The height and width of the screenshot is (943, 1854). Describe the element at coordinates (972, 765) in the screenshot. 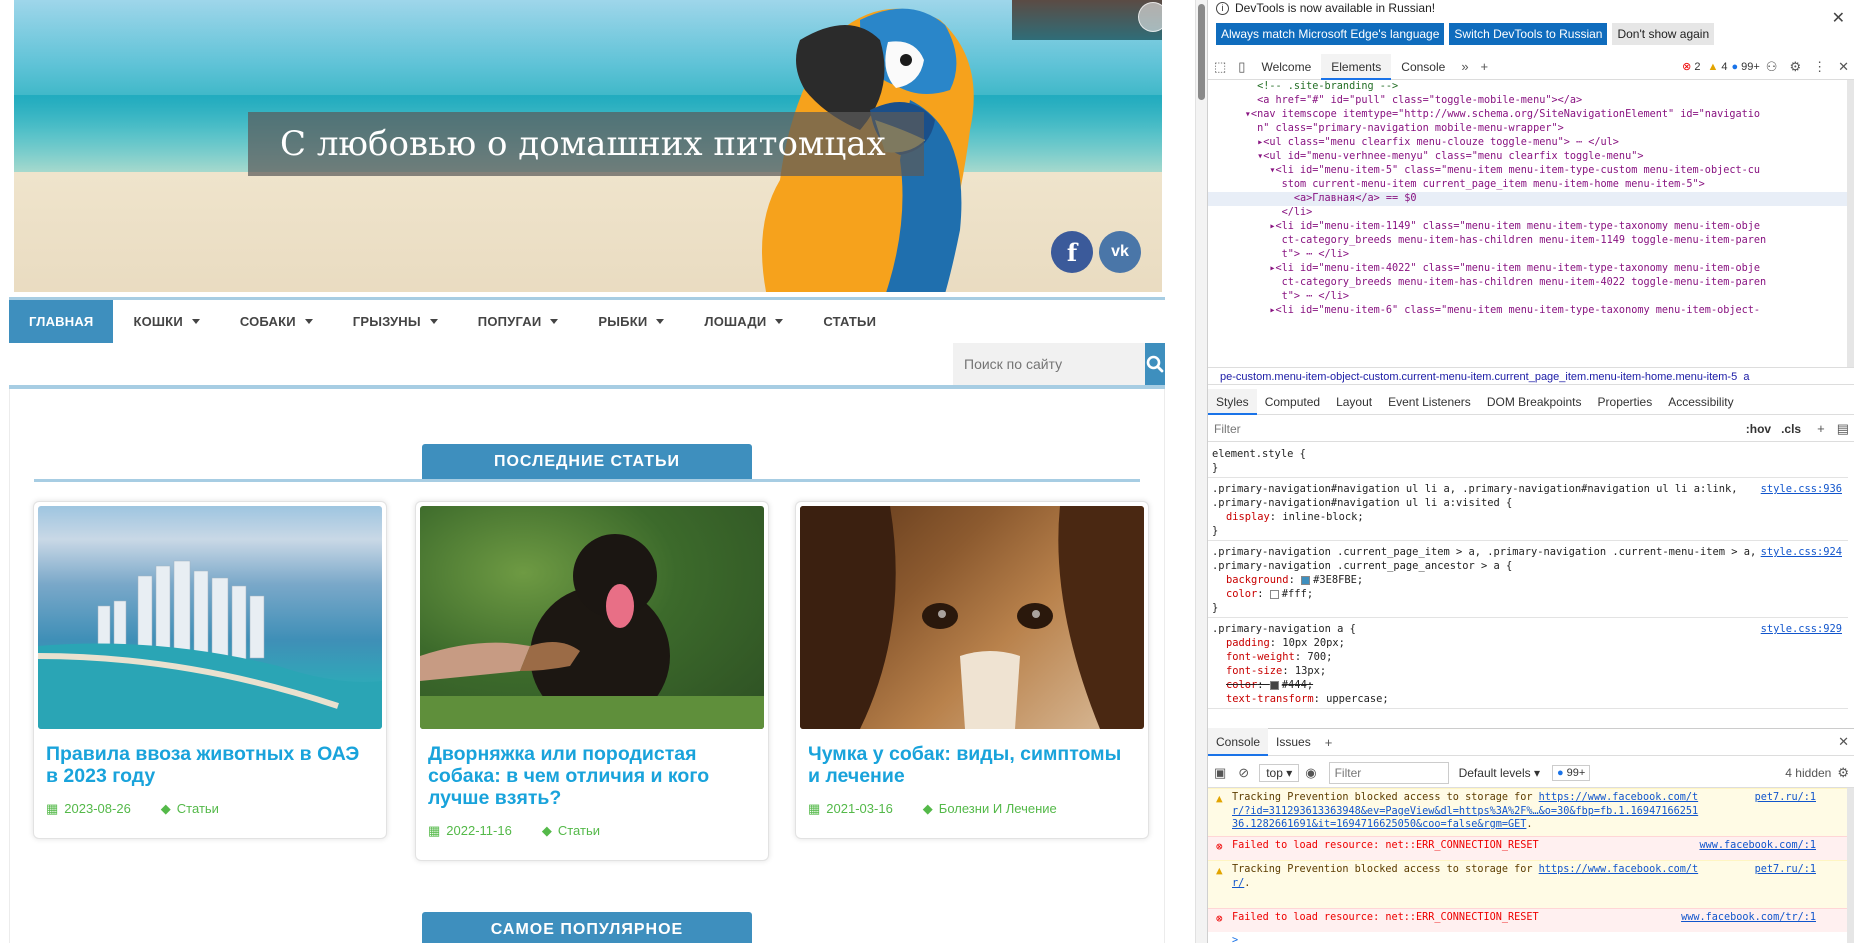

I see `article-title-link: Чумка у собак: виды, симптомы и лечение` at that location.